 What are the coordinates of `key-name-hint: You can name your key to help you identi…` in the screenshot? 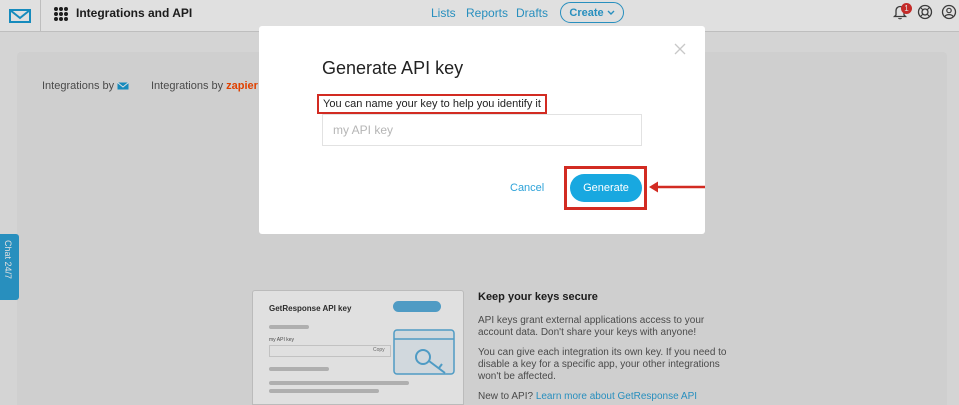 It's located at (432, 104).